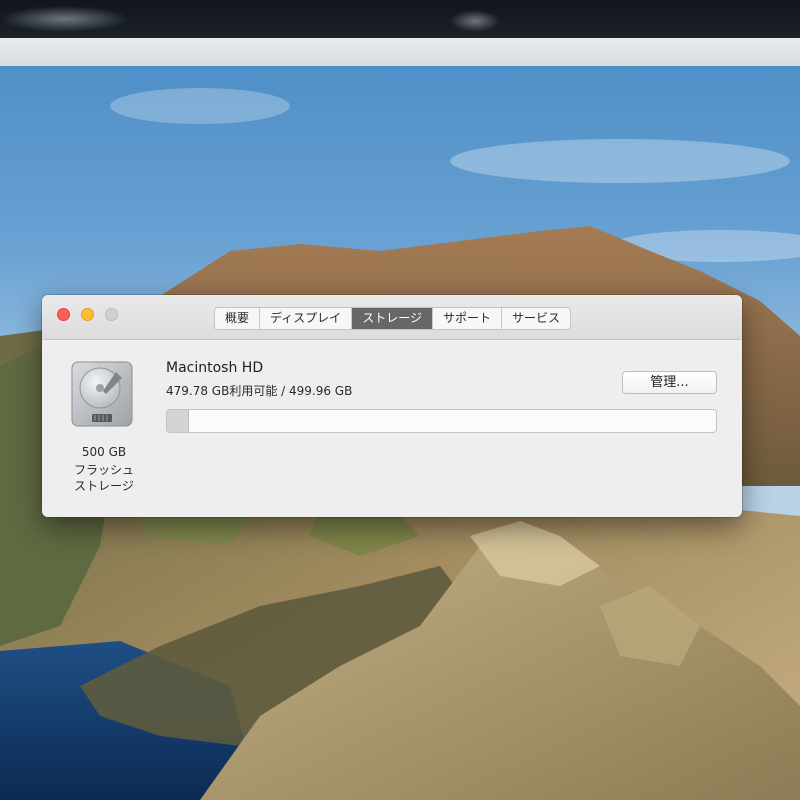 This screenshot has height=800, width=800. What do you see at coordinates (87, 314) in the screenshot?
I see `minimize-button` at bounding box center [87, 314].